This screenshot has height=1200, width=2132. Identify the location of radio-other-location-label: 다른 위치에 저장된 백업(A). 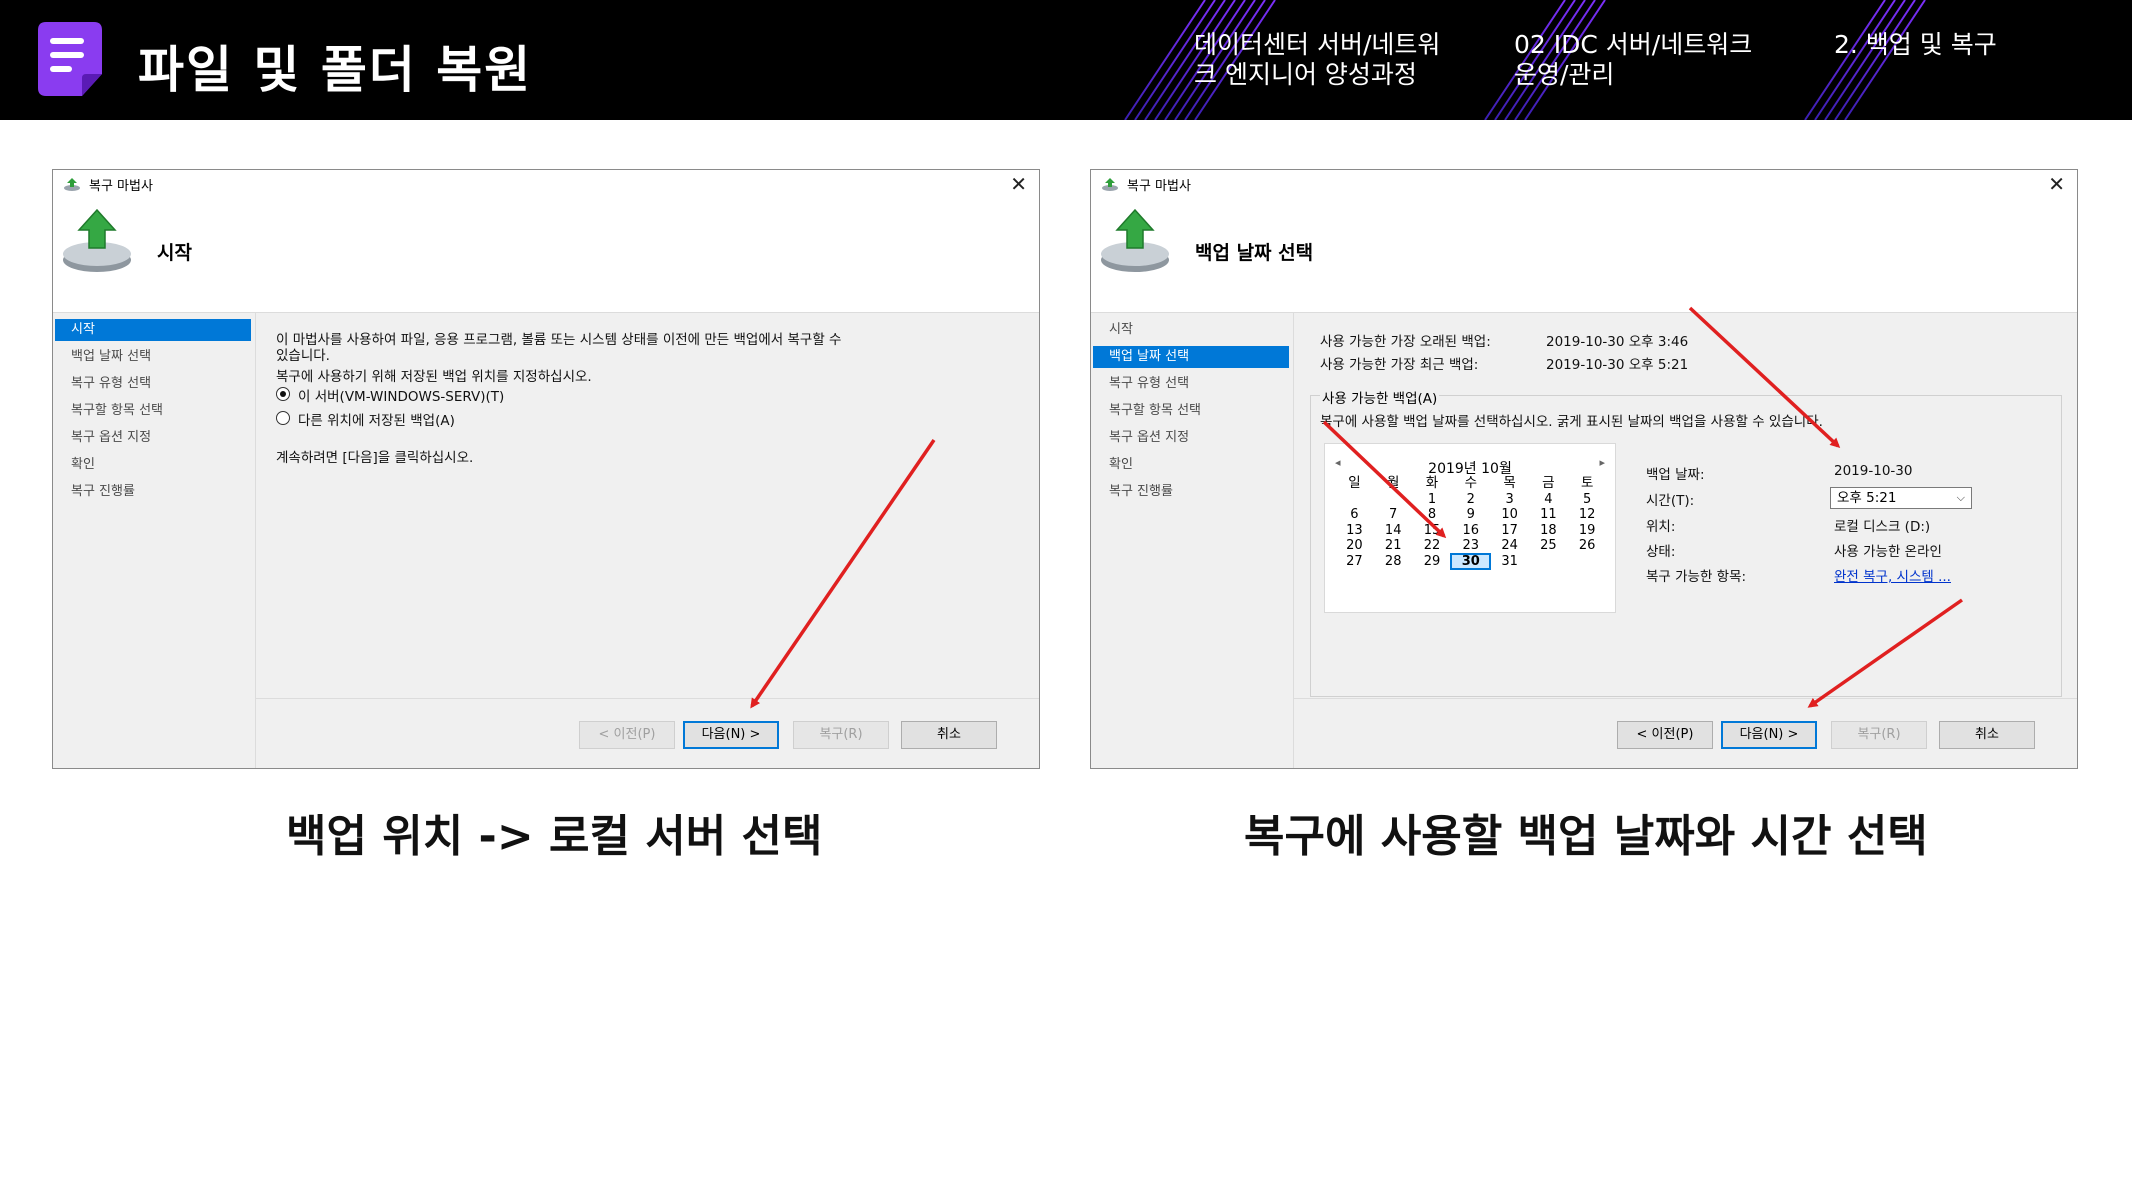
(376, 419).